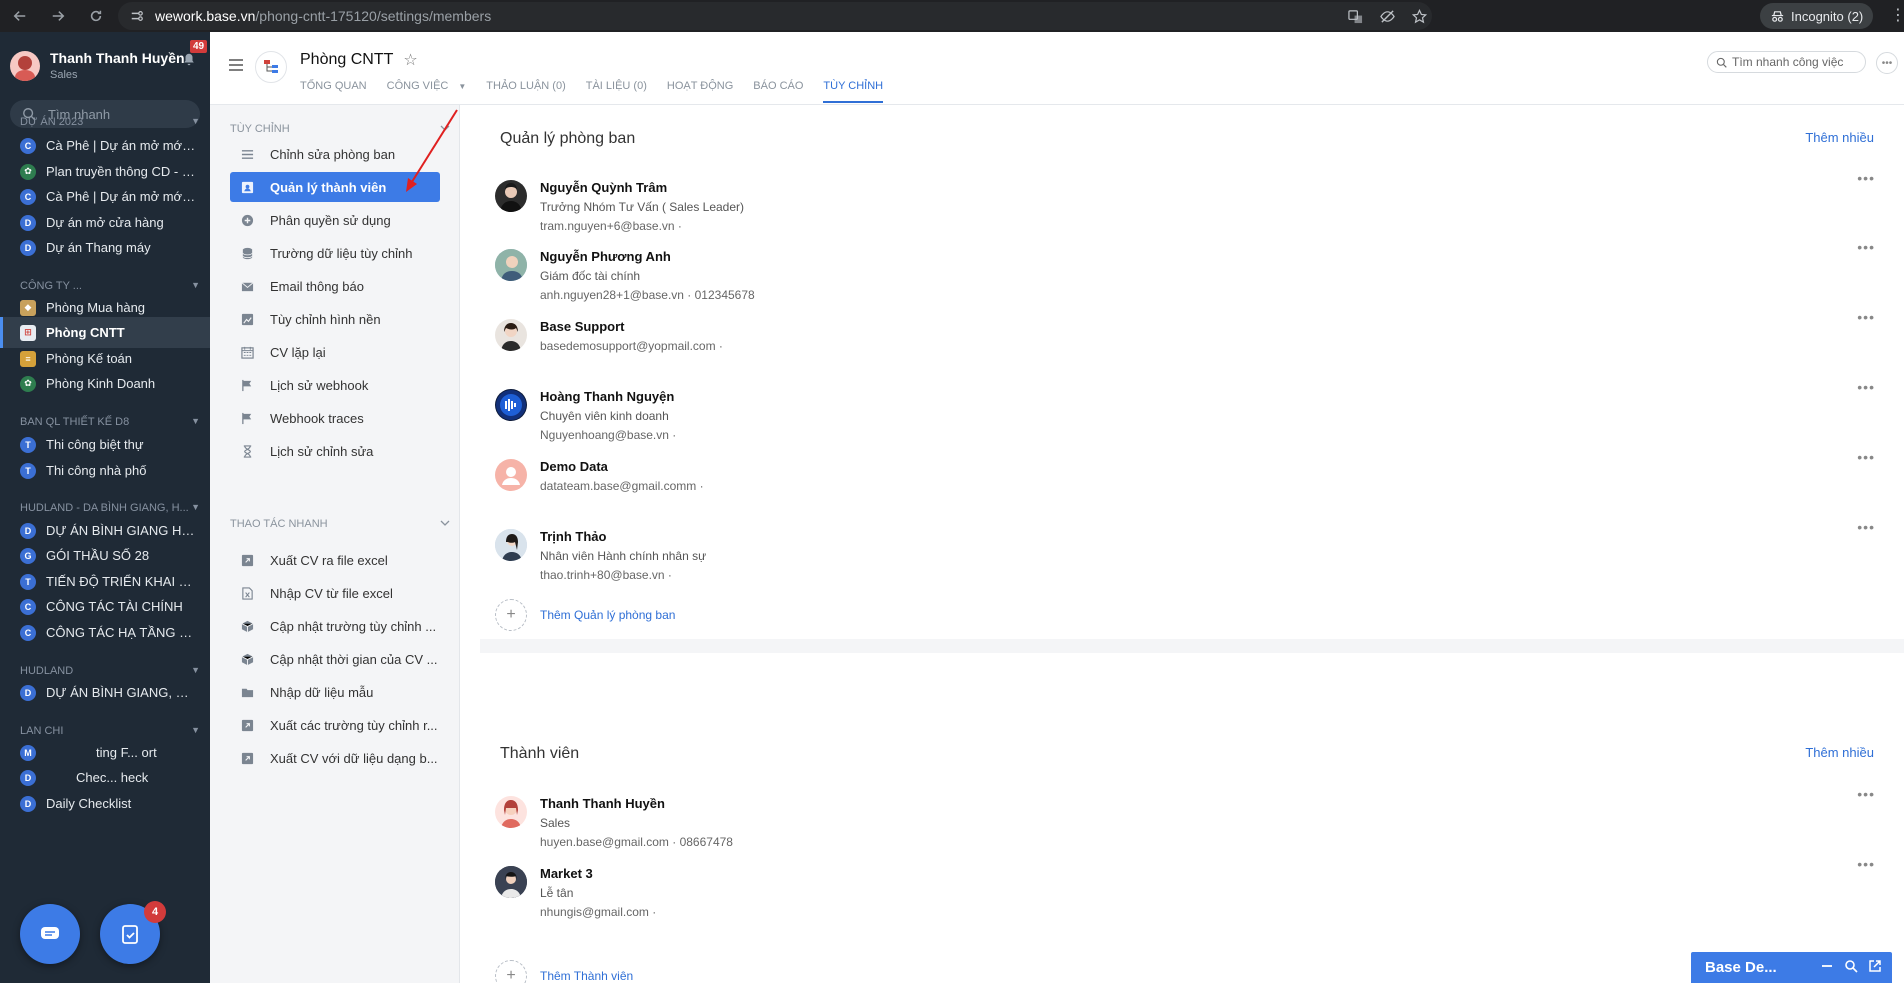 The image size is (1904, 983). What do you see at coordinates (335, 352) in the screenshot?
I see `settings-item-recurring: CV lặp lại` at bounding box center [335, 352].